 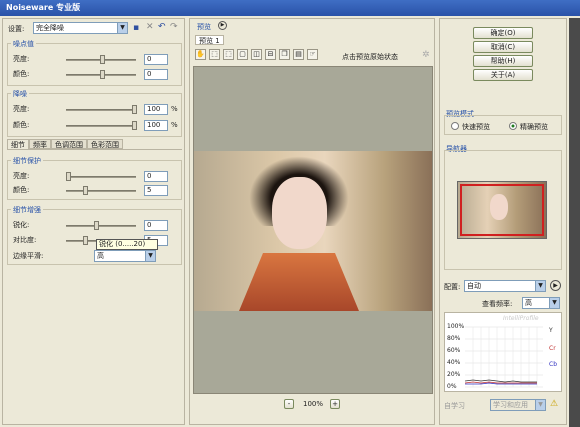 I want to click on window-title: Noiseware 专业版, so click(x=290, y=8).